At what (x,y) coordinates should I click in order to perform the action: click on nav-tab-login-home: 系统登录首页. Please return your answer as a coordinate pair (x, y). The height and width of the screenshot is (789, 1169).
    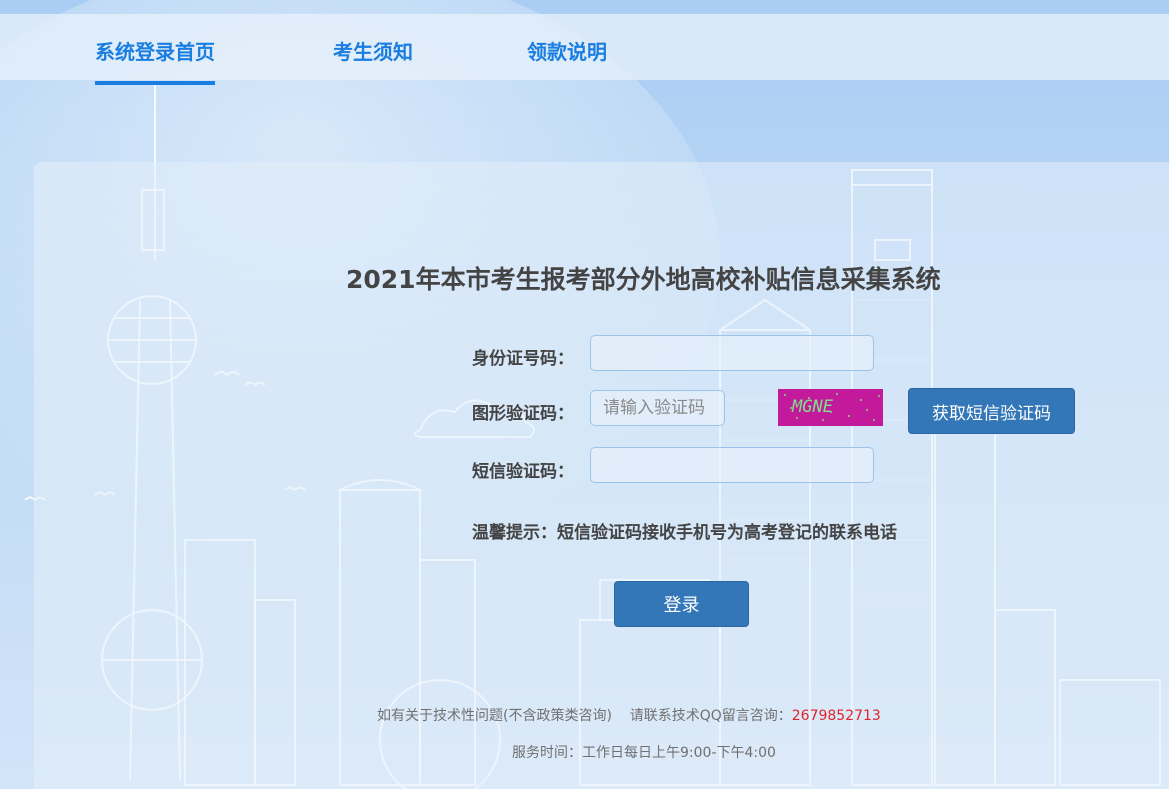
    Looking at the image, I should click on (155, 60).